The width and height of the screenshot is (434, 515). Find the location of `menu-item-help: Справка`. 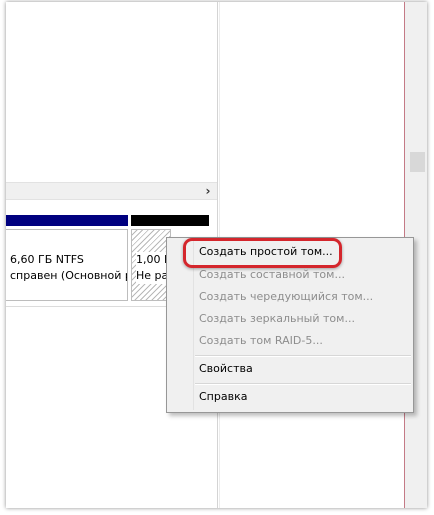

menu-item-help: Справка is located at coordinates (290, 397).